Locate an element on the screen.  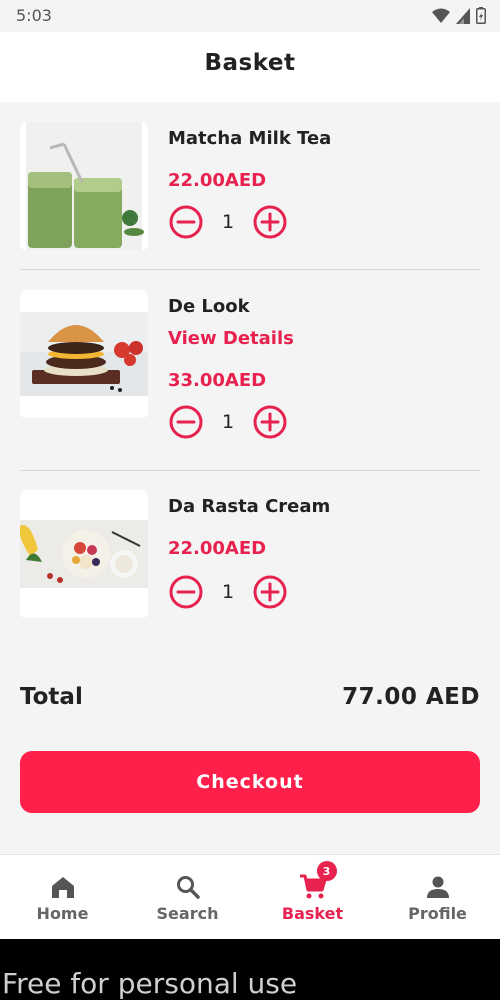
nav-item-basket: 3 Basket is located at coordinates (312, 897).